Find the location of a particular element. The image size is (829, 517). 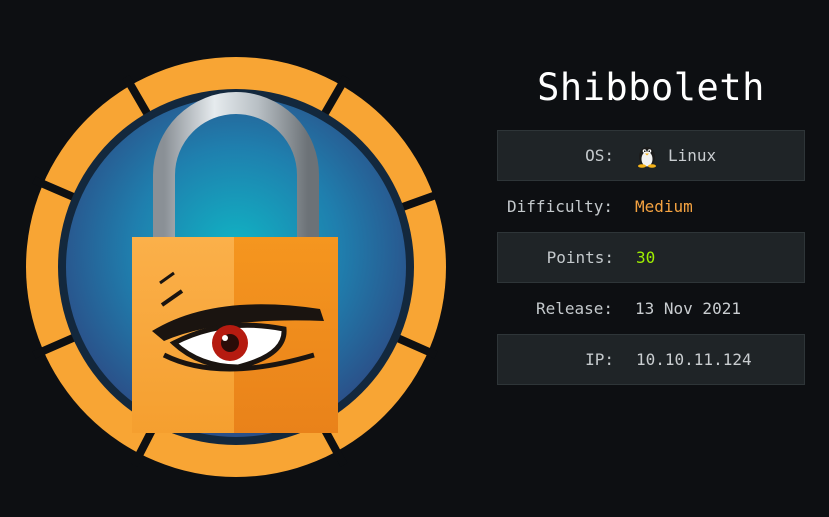

info-row-points: Points: 30 is located at coordinates (651, 257).